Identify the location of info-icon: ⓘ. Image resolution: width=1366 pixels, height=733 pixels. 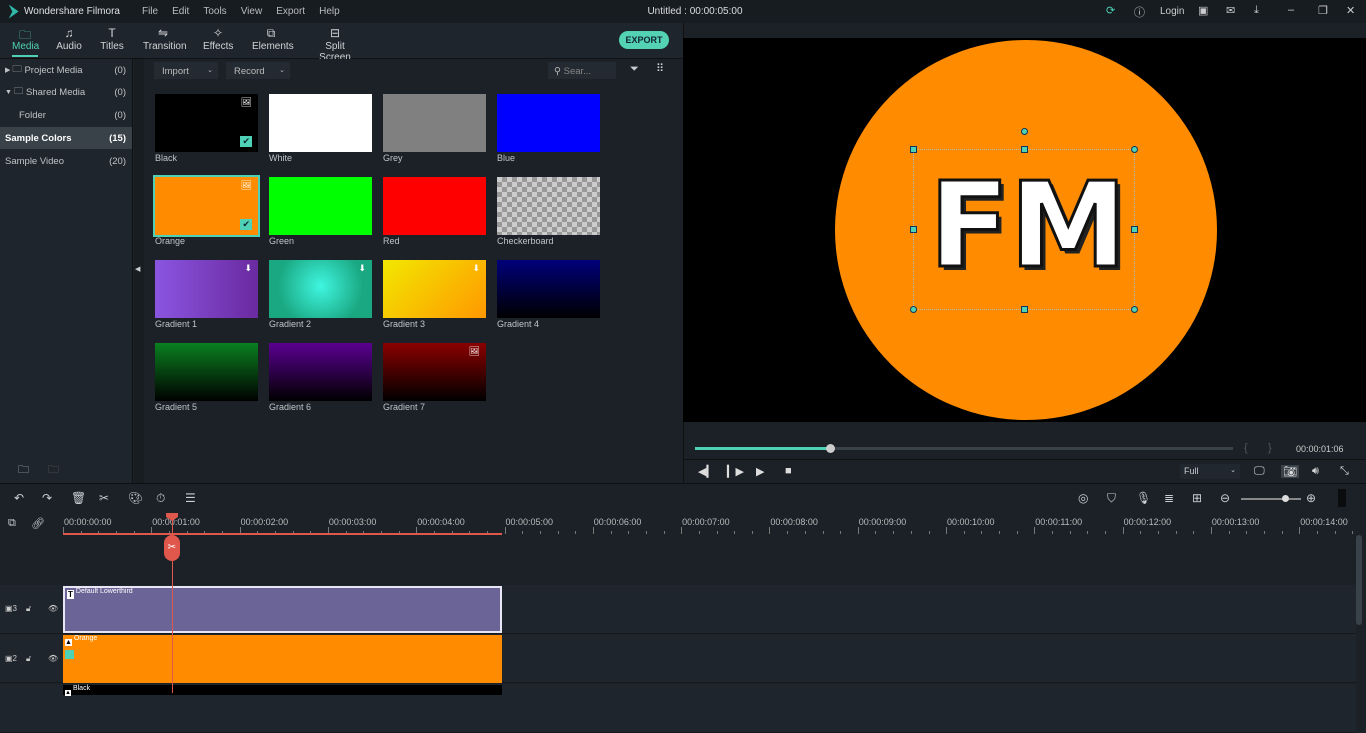
(1139, 12).